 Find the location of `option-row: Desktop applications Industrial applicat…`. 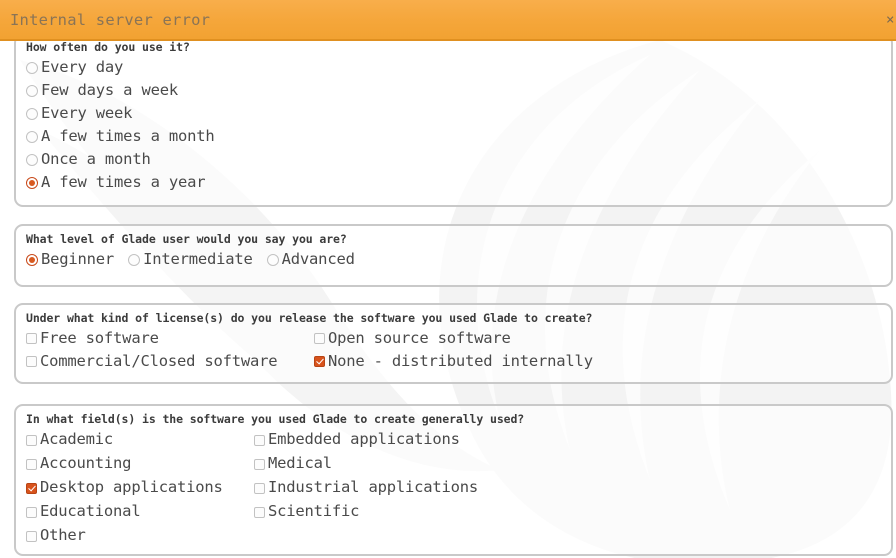

option-row: Desktop applications Industrial applicat… is located at coordinates (453, 488).